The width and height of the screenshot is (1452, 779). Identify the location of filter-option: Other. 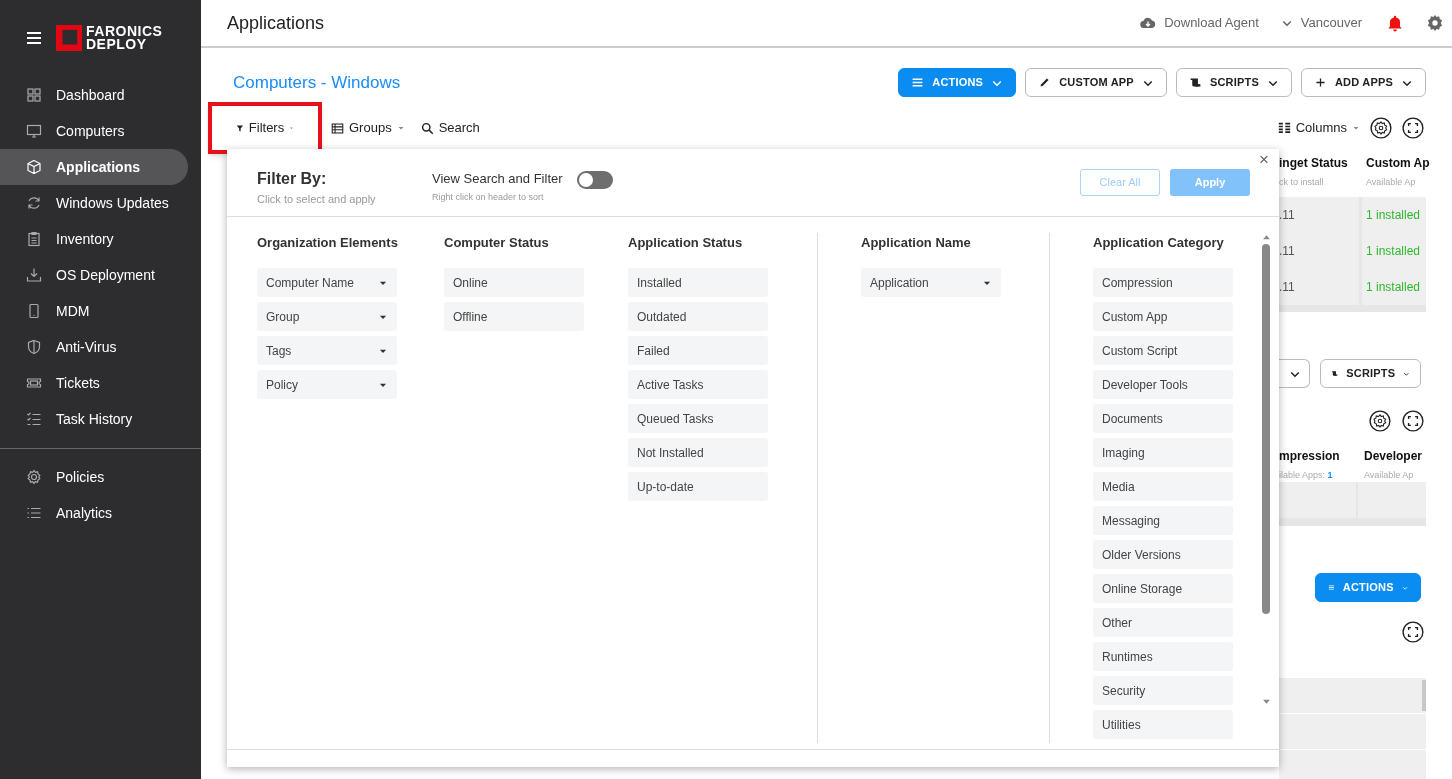
(1163, 622).